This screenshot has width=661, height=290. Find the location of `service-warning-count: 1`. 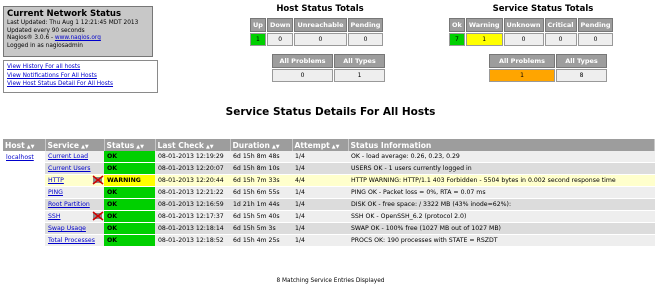

service-warning-count: 1 is located at coordinates (484, 39).